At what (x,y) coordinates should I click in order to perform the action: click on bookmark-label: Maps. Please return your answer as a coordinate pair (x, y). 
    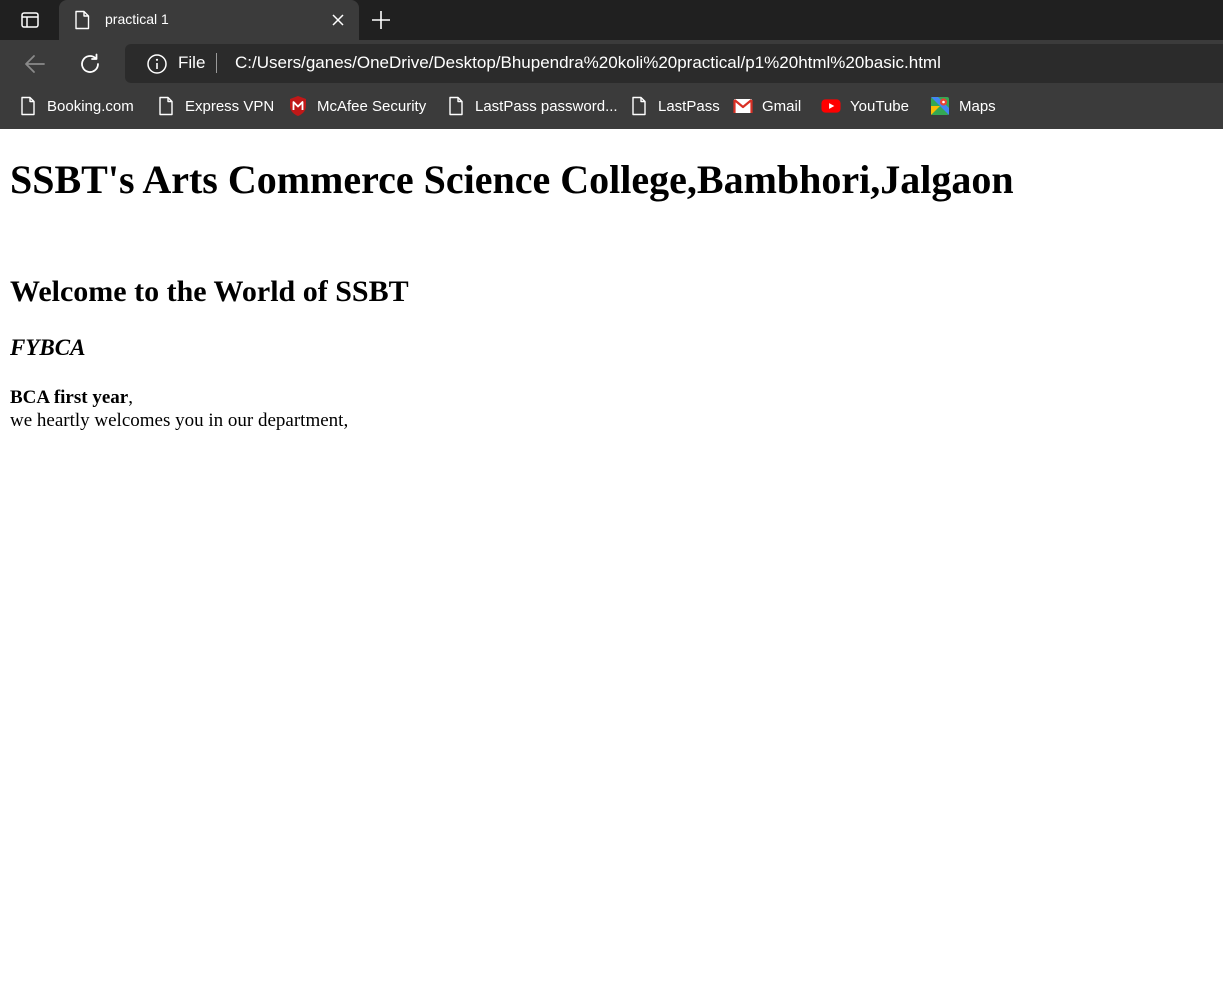
    Looking at the image, I should click on (977, 106).